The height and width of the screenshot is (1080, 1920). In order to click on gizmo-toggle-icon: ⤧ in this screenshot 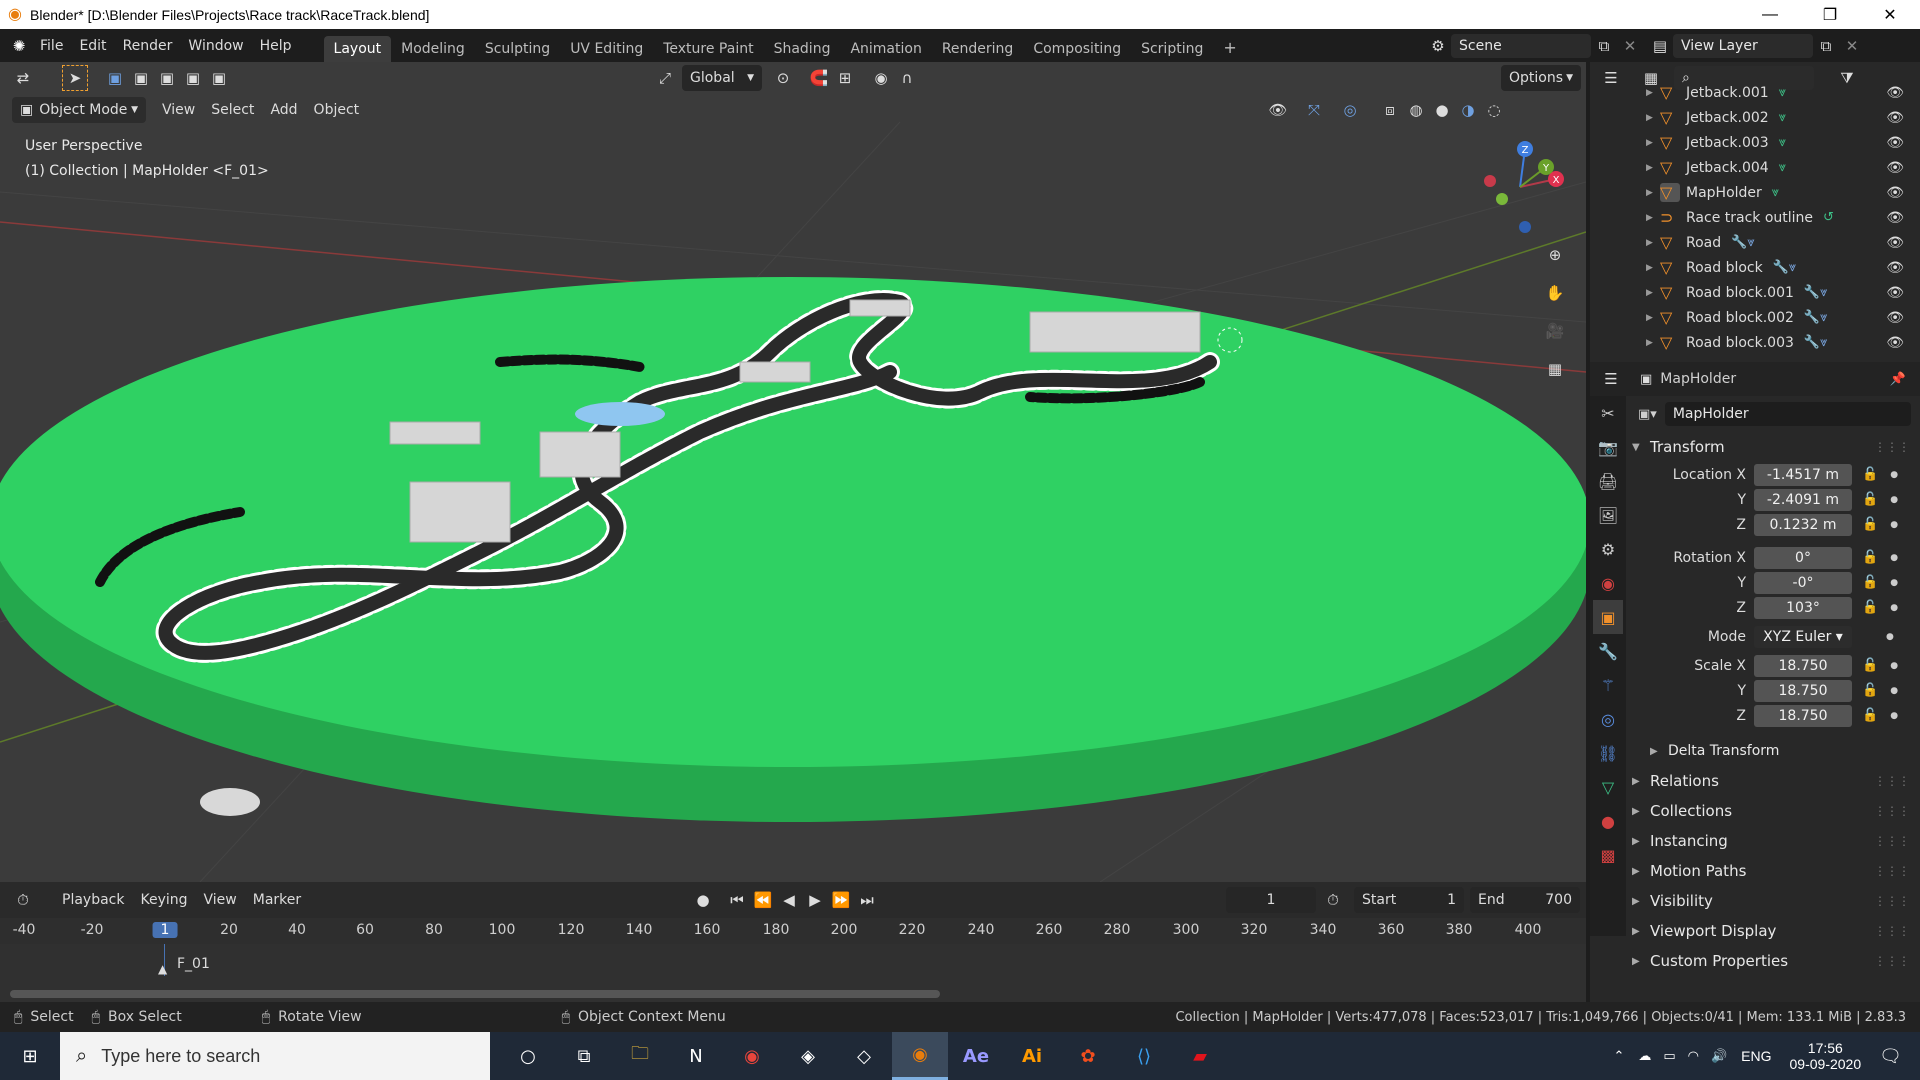, I will do `click(1314, 110)`.